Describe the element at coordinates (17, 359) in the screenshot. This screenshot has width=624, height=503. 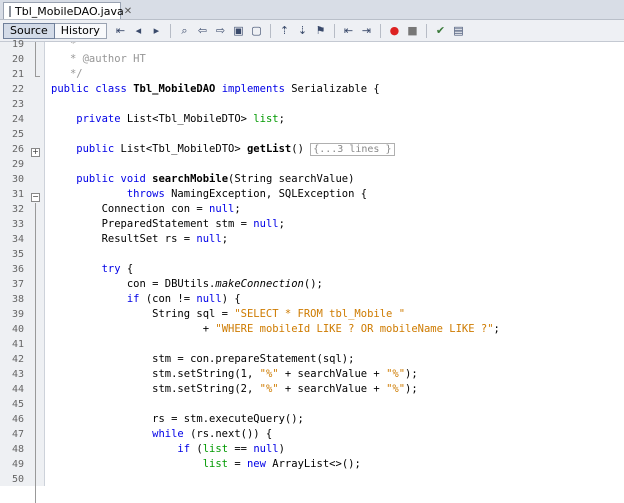
I see `line-number: 42` at that location.